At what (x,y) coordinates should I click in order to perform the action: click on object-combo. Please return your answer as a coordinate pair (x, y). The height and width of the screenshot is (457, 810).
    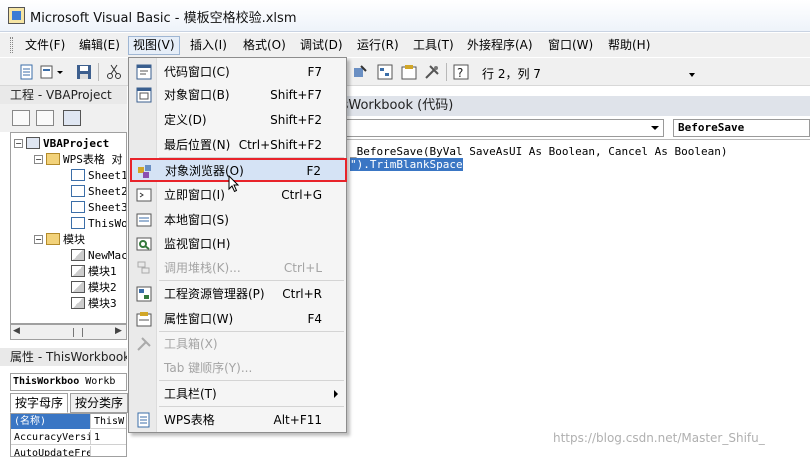
    Looking at the image, I should click on (505, 128).